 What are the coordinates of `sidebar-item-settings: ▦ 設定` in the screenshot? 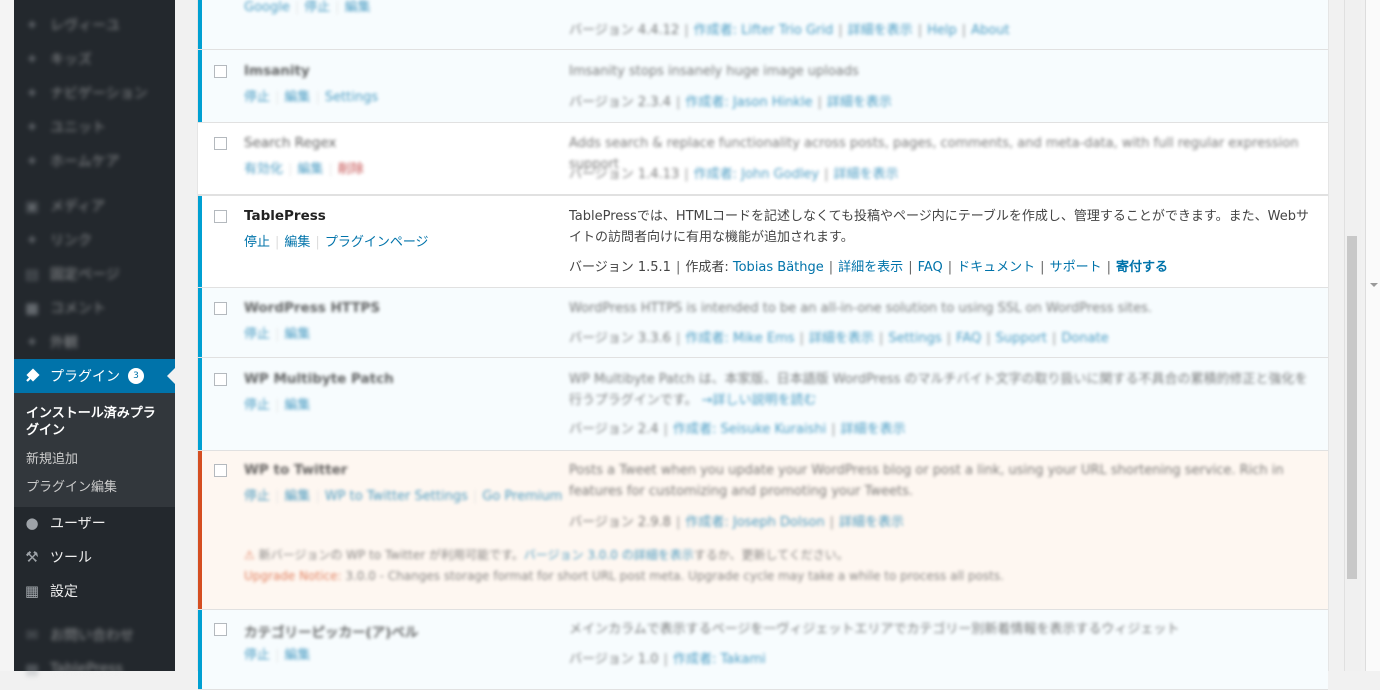 It's located at (94, 591).